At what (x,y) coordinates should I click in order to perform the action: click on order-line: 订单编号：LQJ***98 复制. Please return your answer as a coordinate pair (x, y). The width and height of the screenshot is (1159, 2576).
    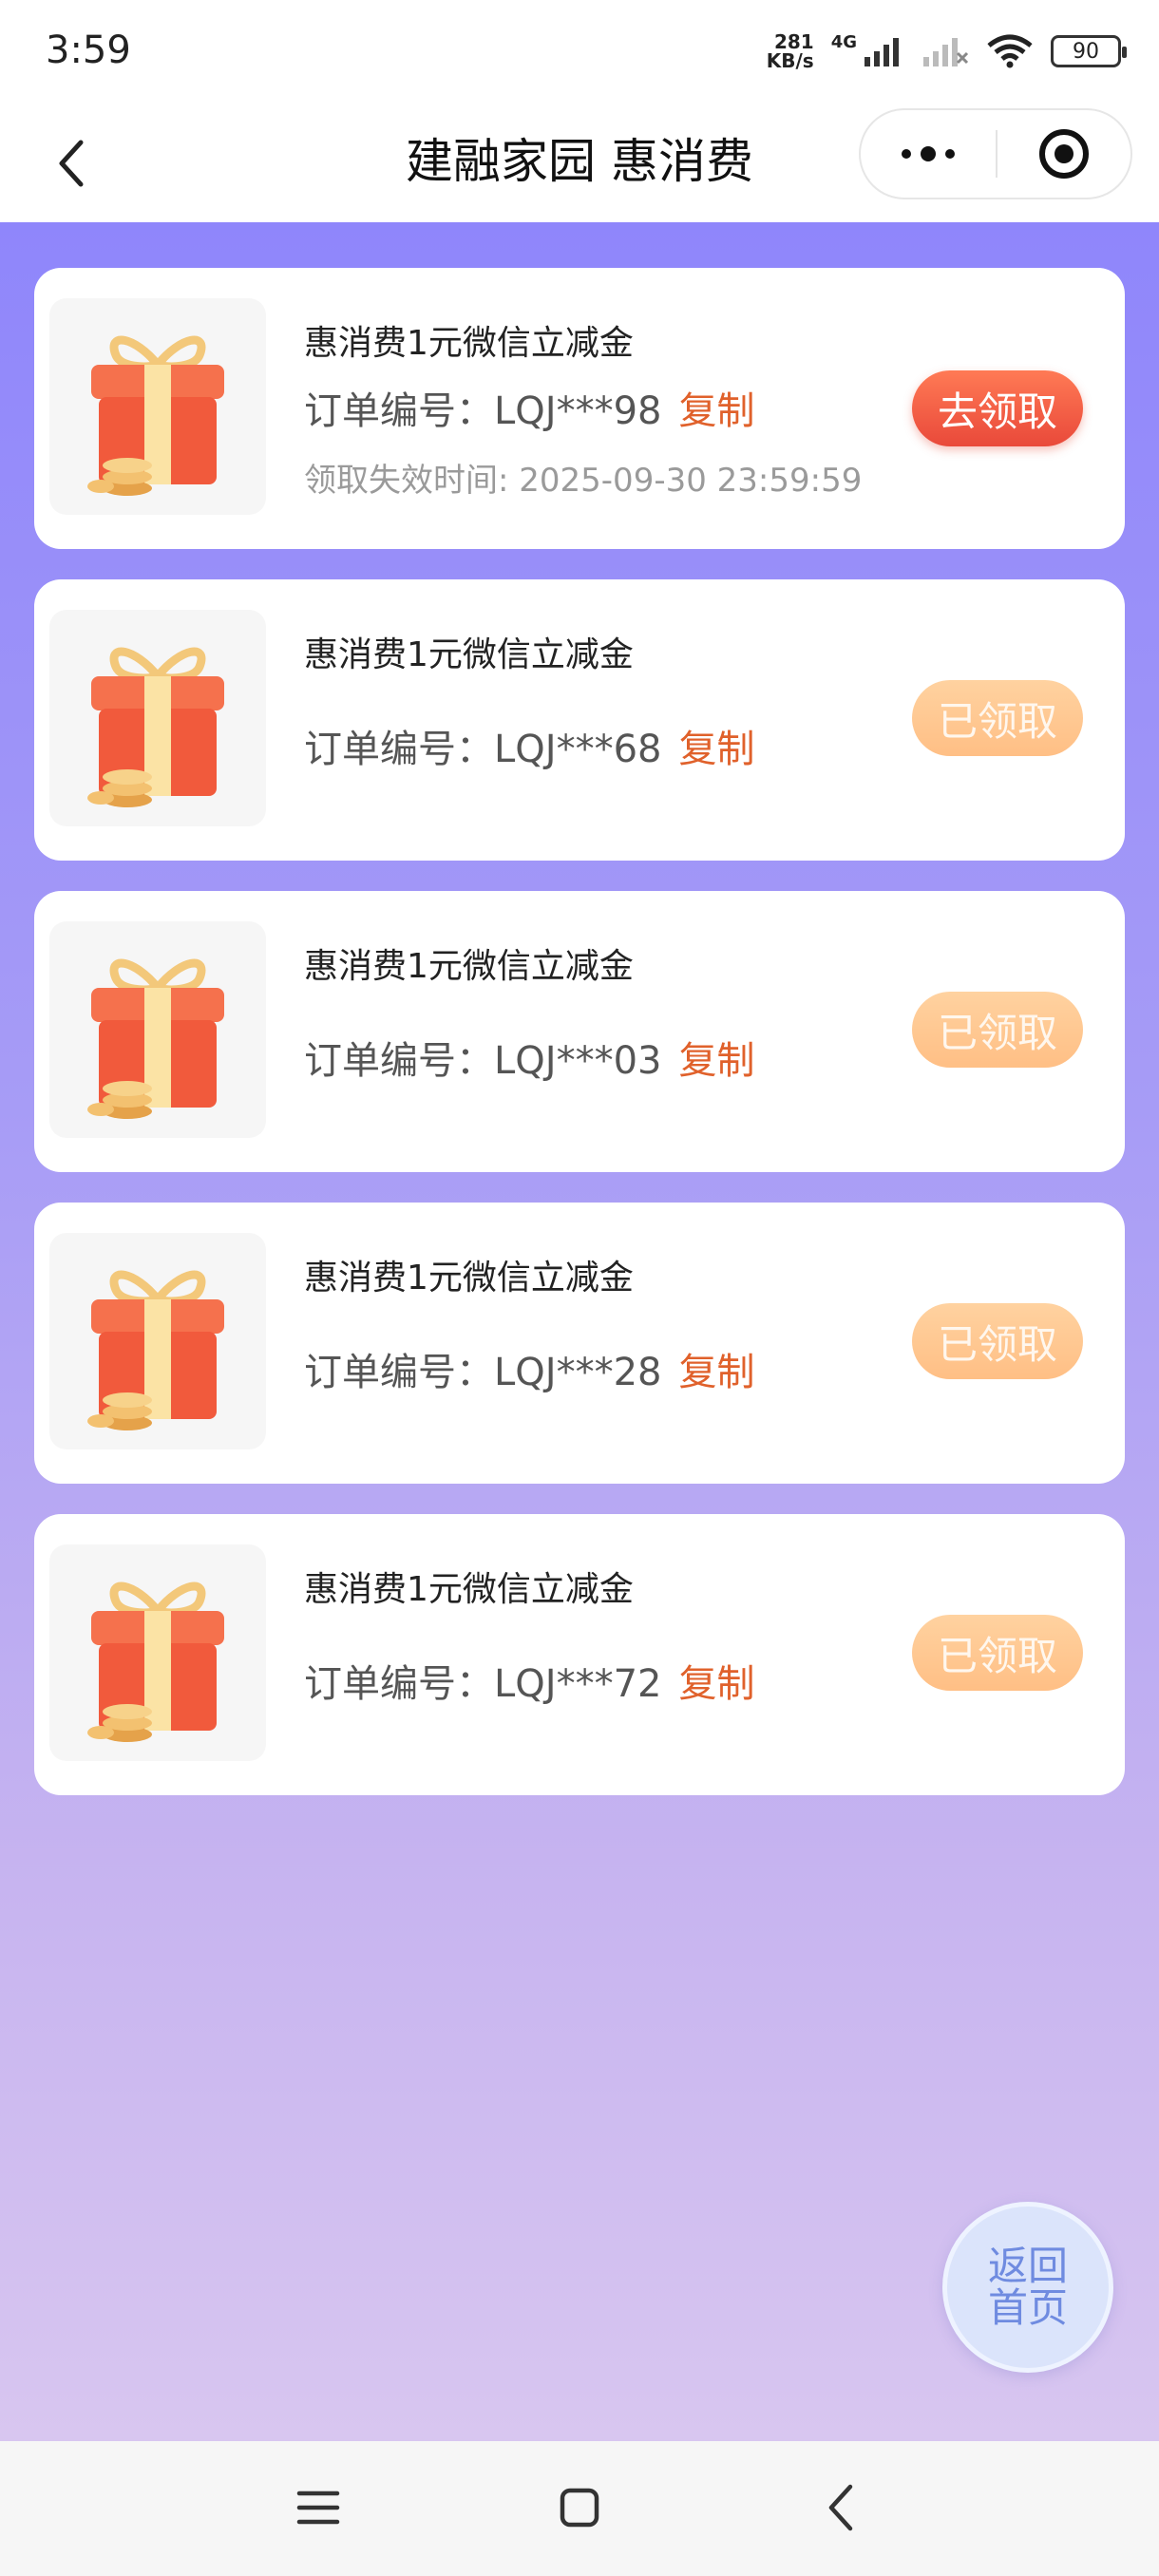
    Looking at the image, I should click on (529, 407).